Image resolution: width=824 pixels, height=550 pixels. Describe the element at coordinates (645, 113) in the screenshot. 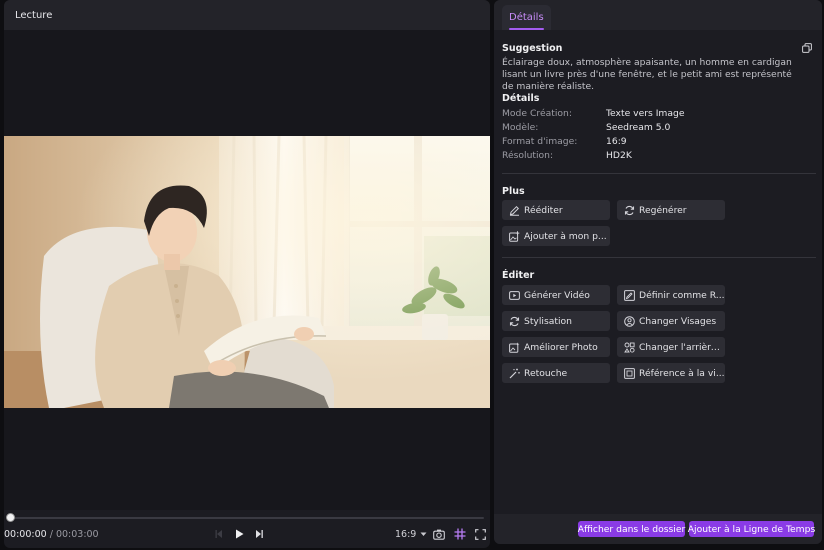

I see `detail-value-mode: Texte vers Image` at that location.